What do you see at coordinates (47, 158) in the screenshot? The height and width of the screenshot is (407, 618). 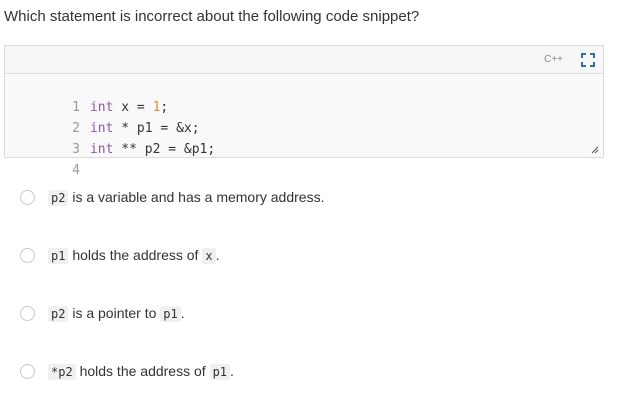 I see `code-line: 4` at bounding box center [47, 158].